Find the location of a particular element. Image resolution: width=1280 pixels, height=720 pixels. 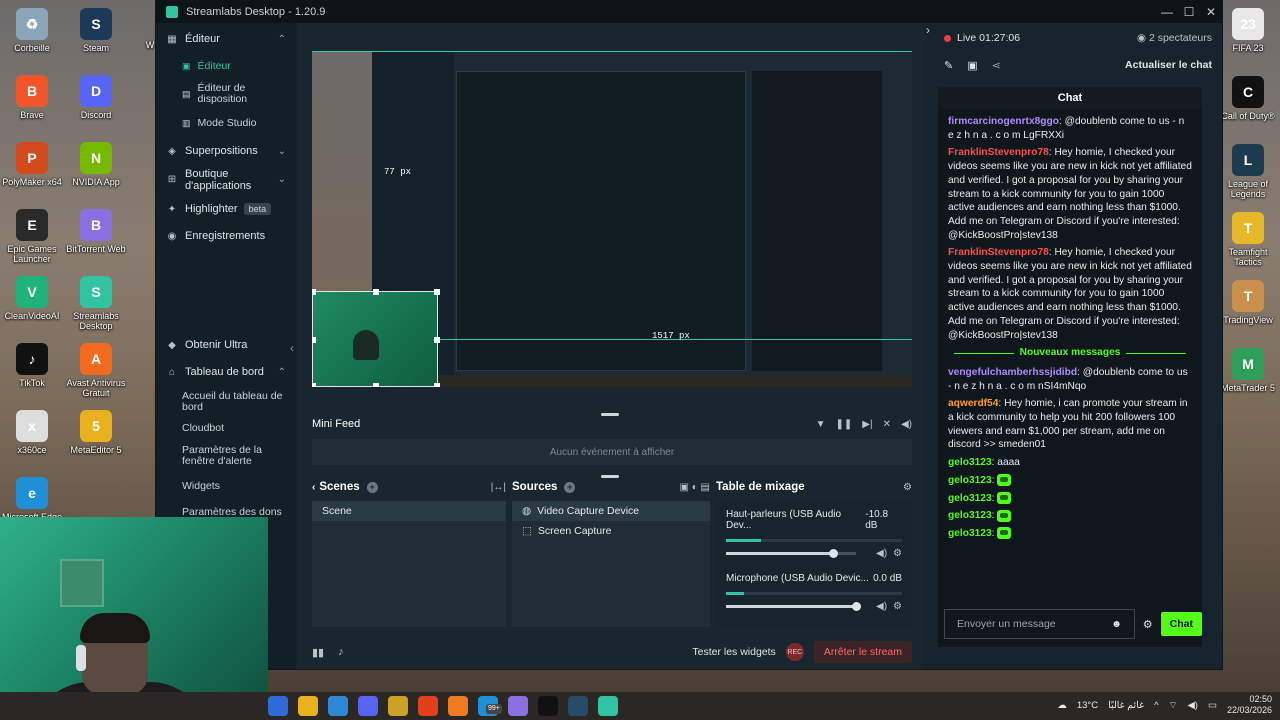

mute-alerts-icon: ✕ is located at coordinates (887, 424).